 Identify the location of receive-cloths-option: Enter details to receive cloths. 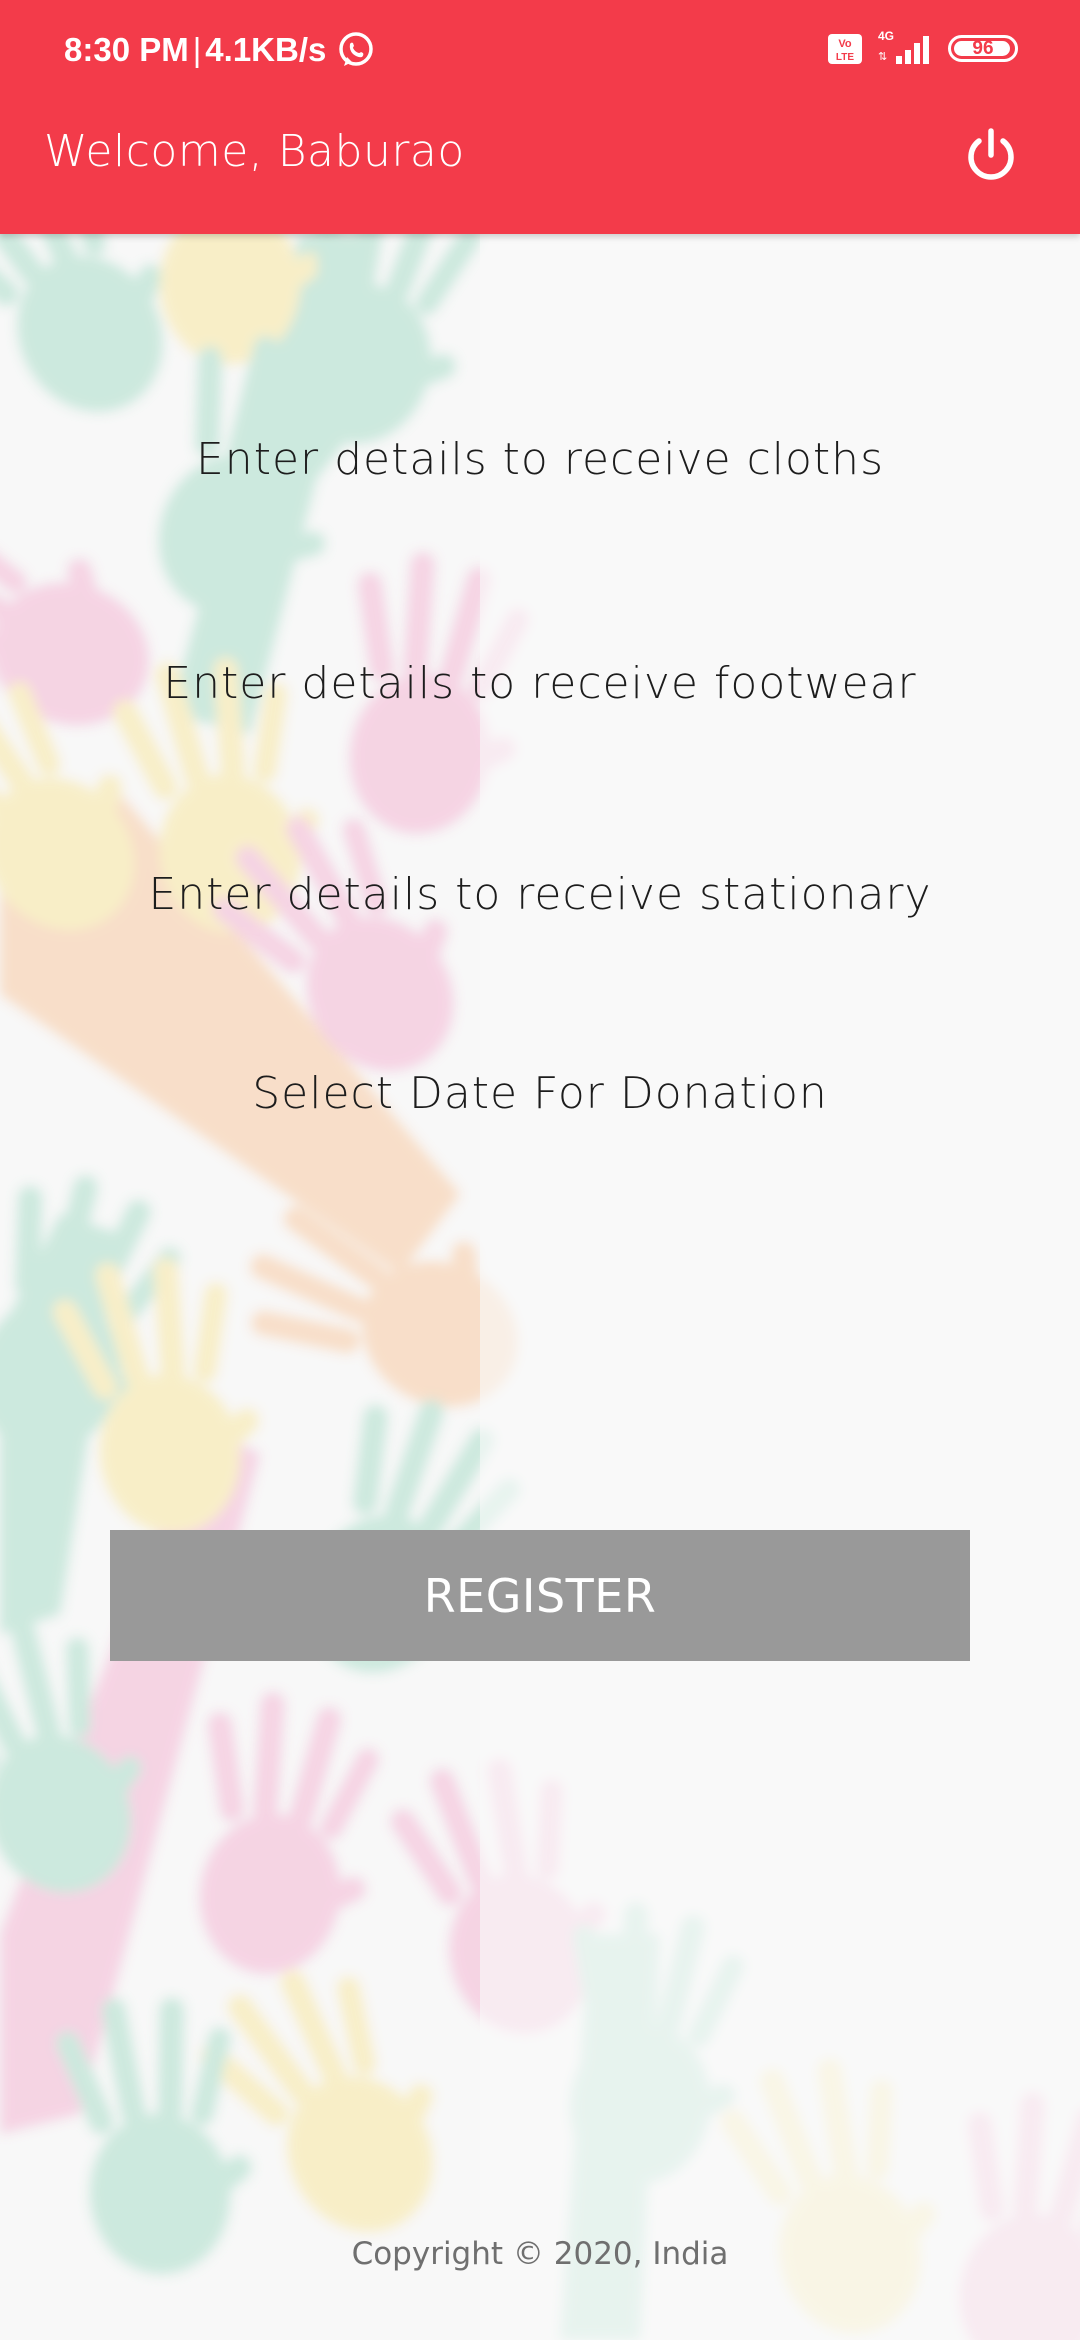
(540, 459).